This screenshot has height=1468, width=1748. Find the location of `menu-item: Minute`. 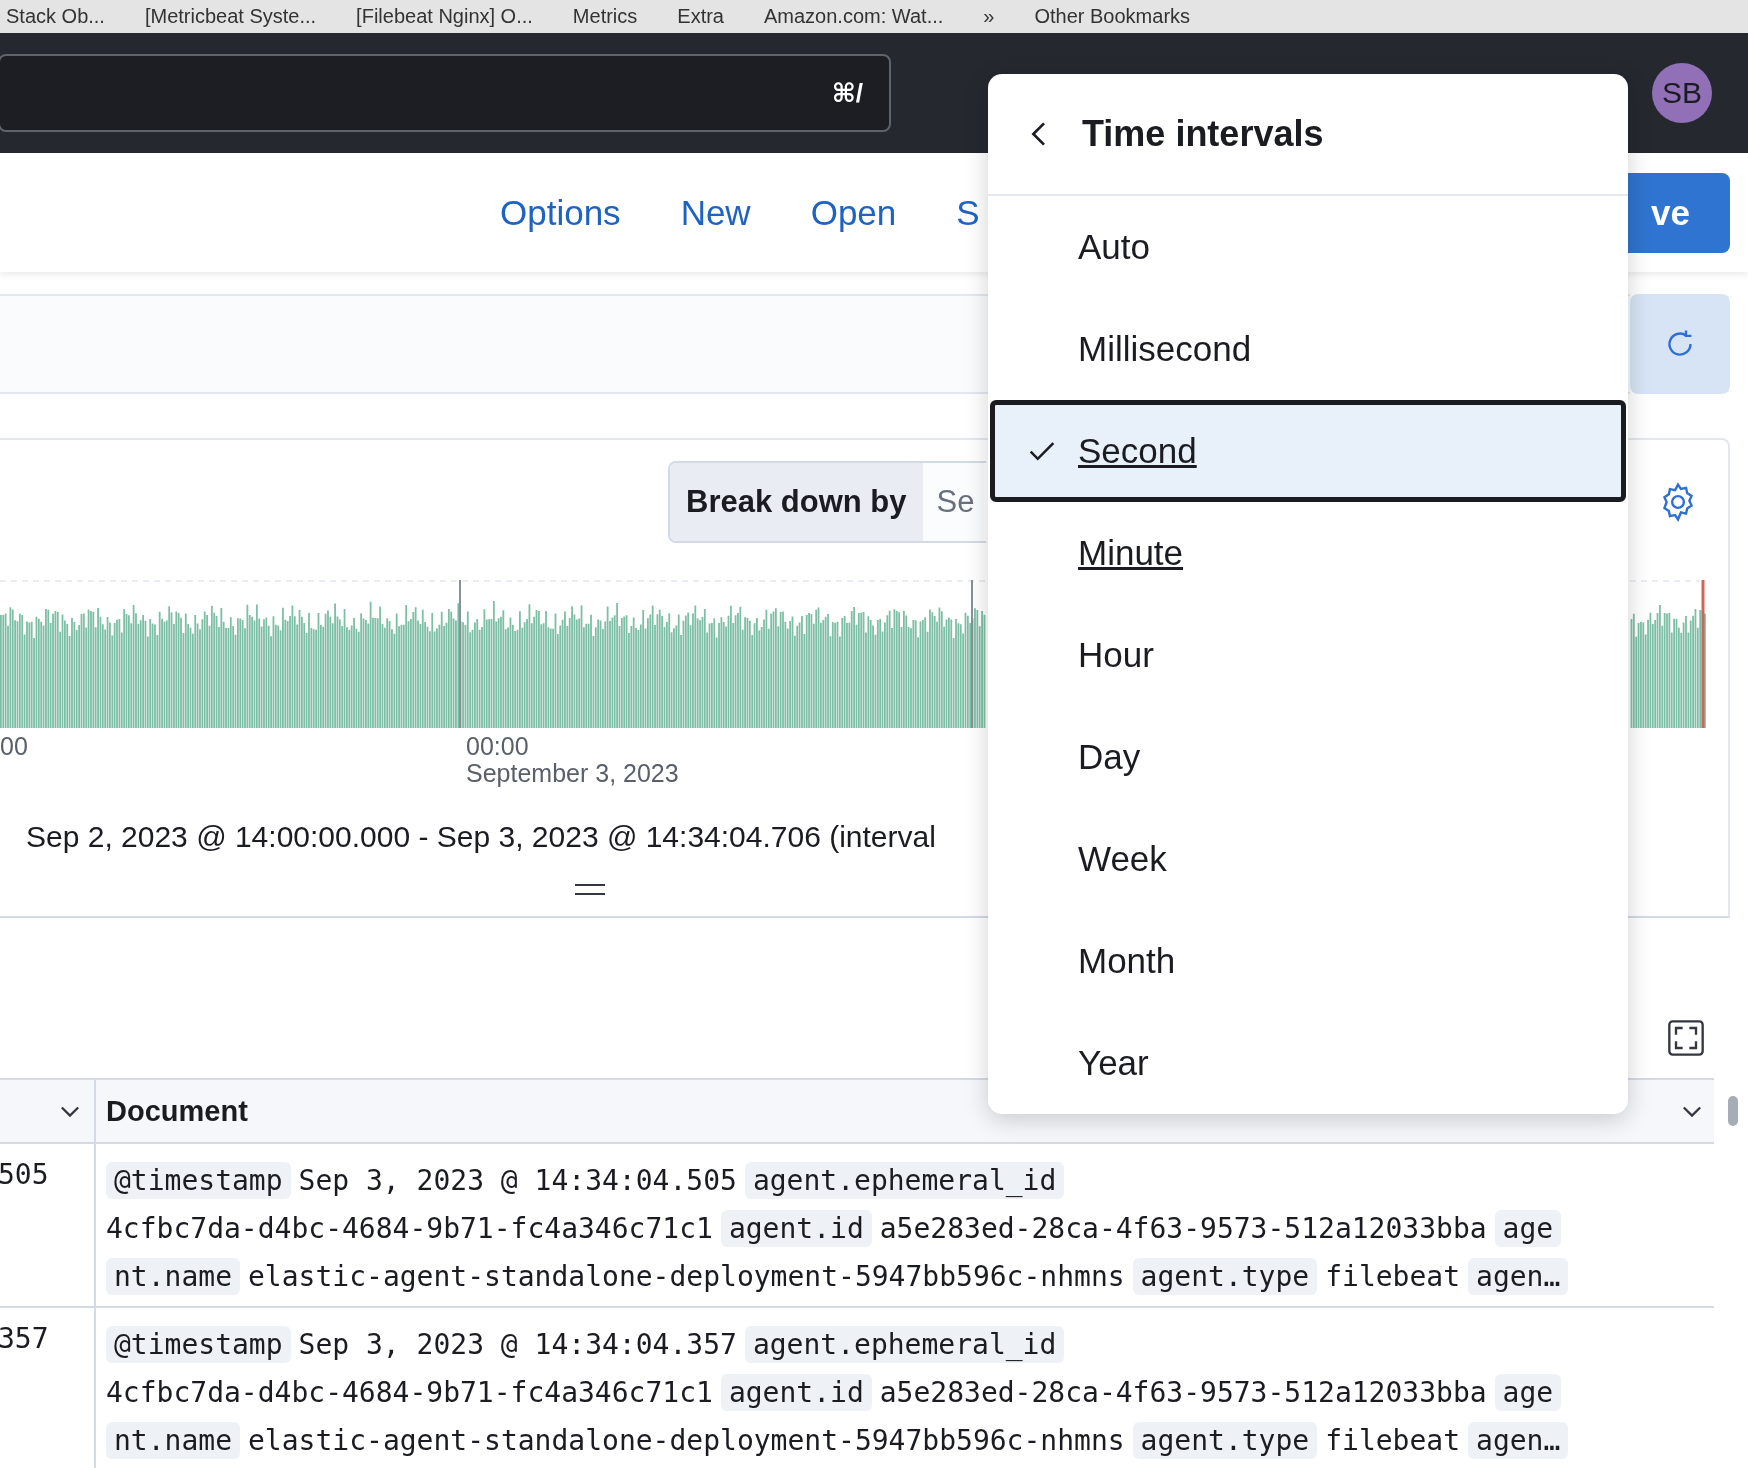

menu-item: Minute is located at coordinates (1308, 553).